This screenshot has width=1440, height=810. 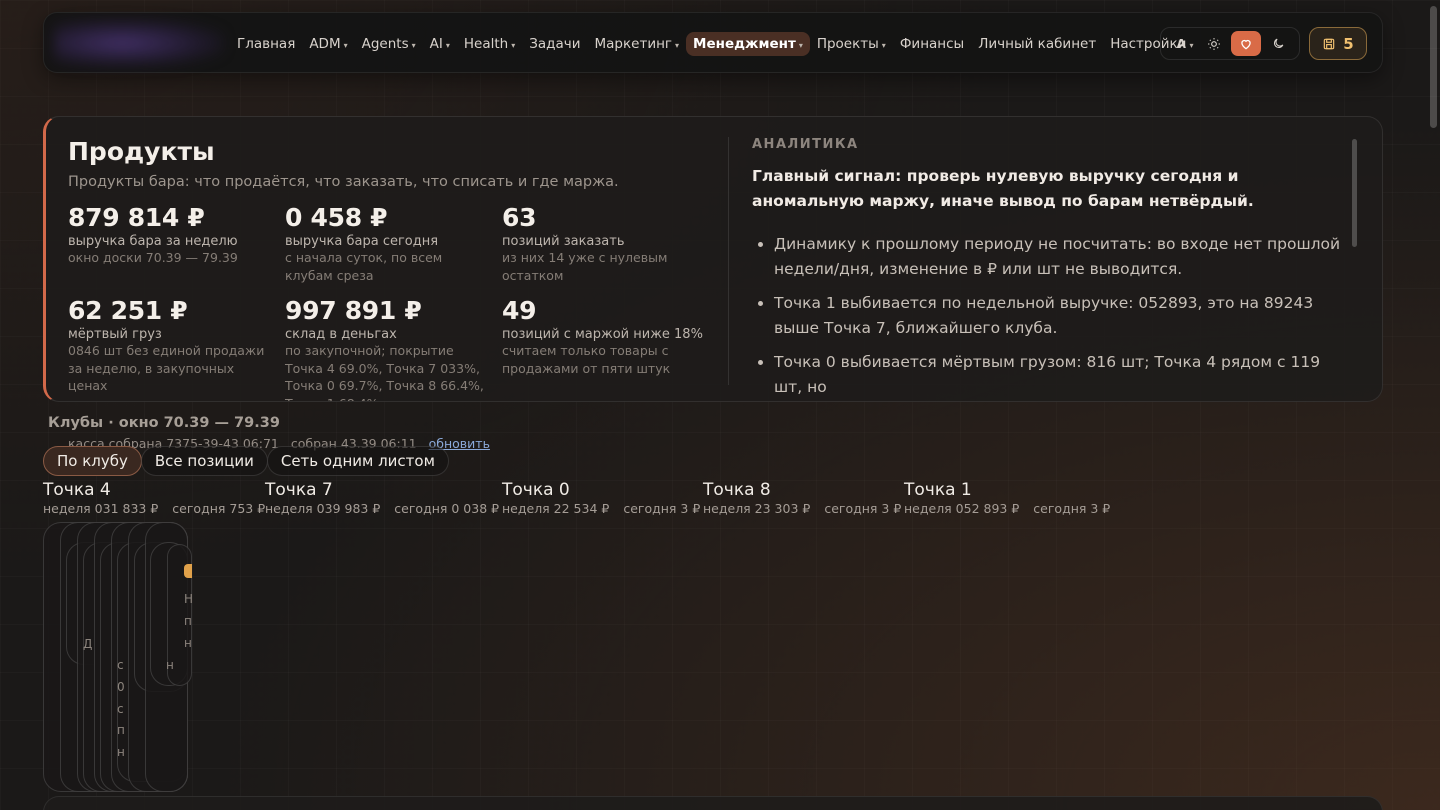 What do you see at coordinates (385, 43) in the screenshot?
I see `nav-item-label: Agents` at bounding box center [385, 43].